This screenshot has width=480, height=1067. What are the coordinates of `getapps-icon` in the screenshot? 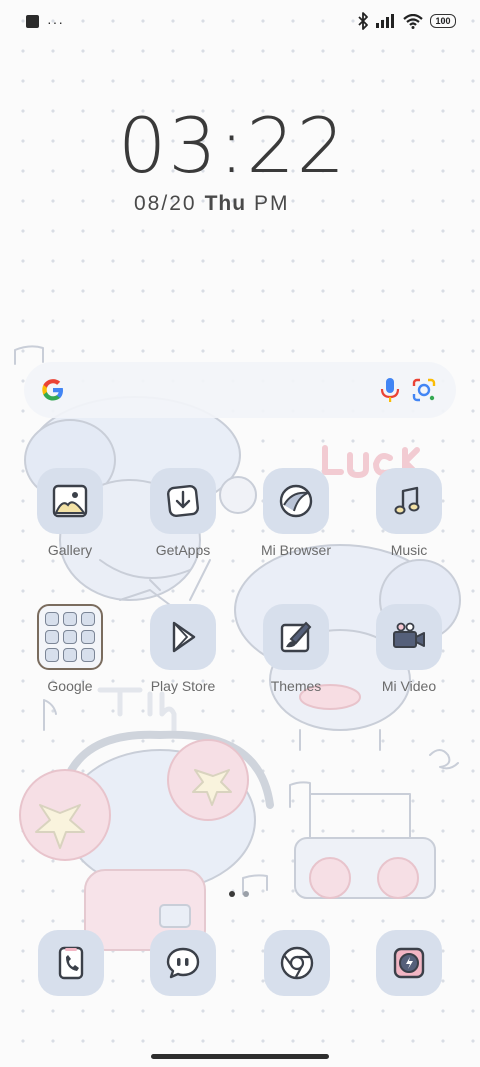 It's located at (183, 501).